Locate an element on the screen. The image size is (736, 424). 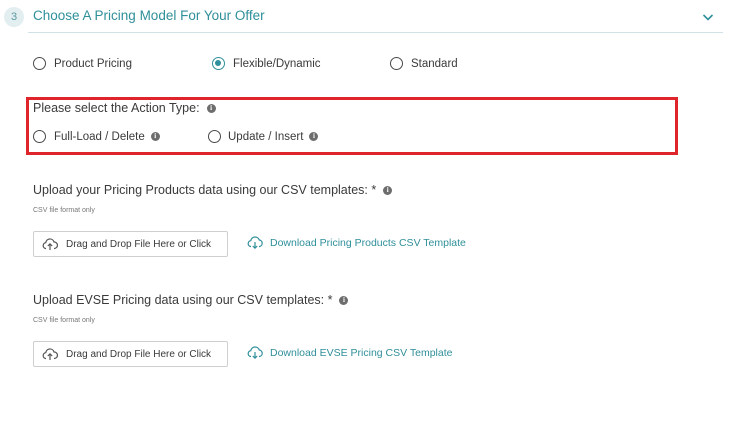
radio-standard is located at coordinates (396, 63).